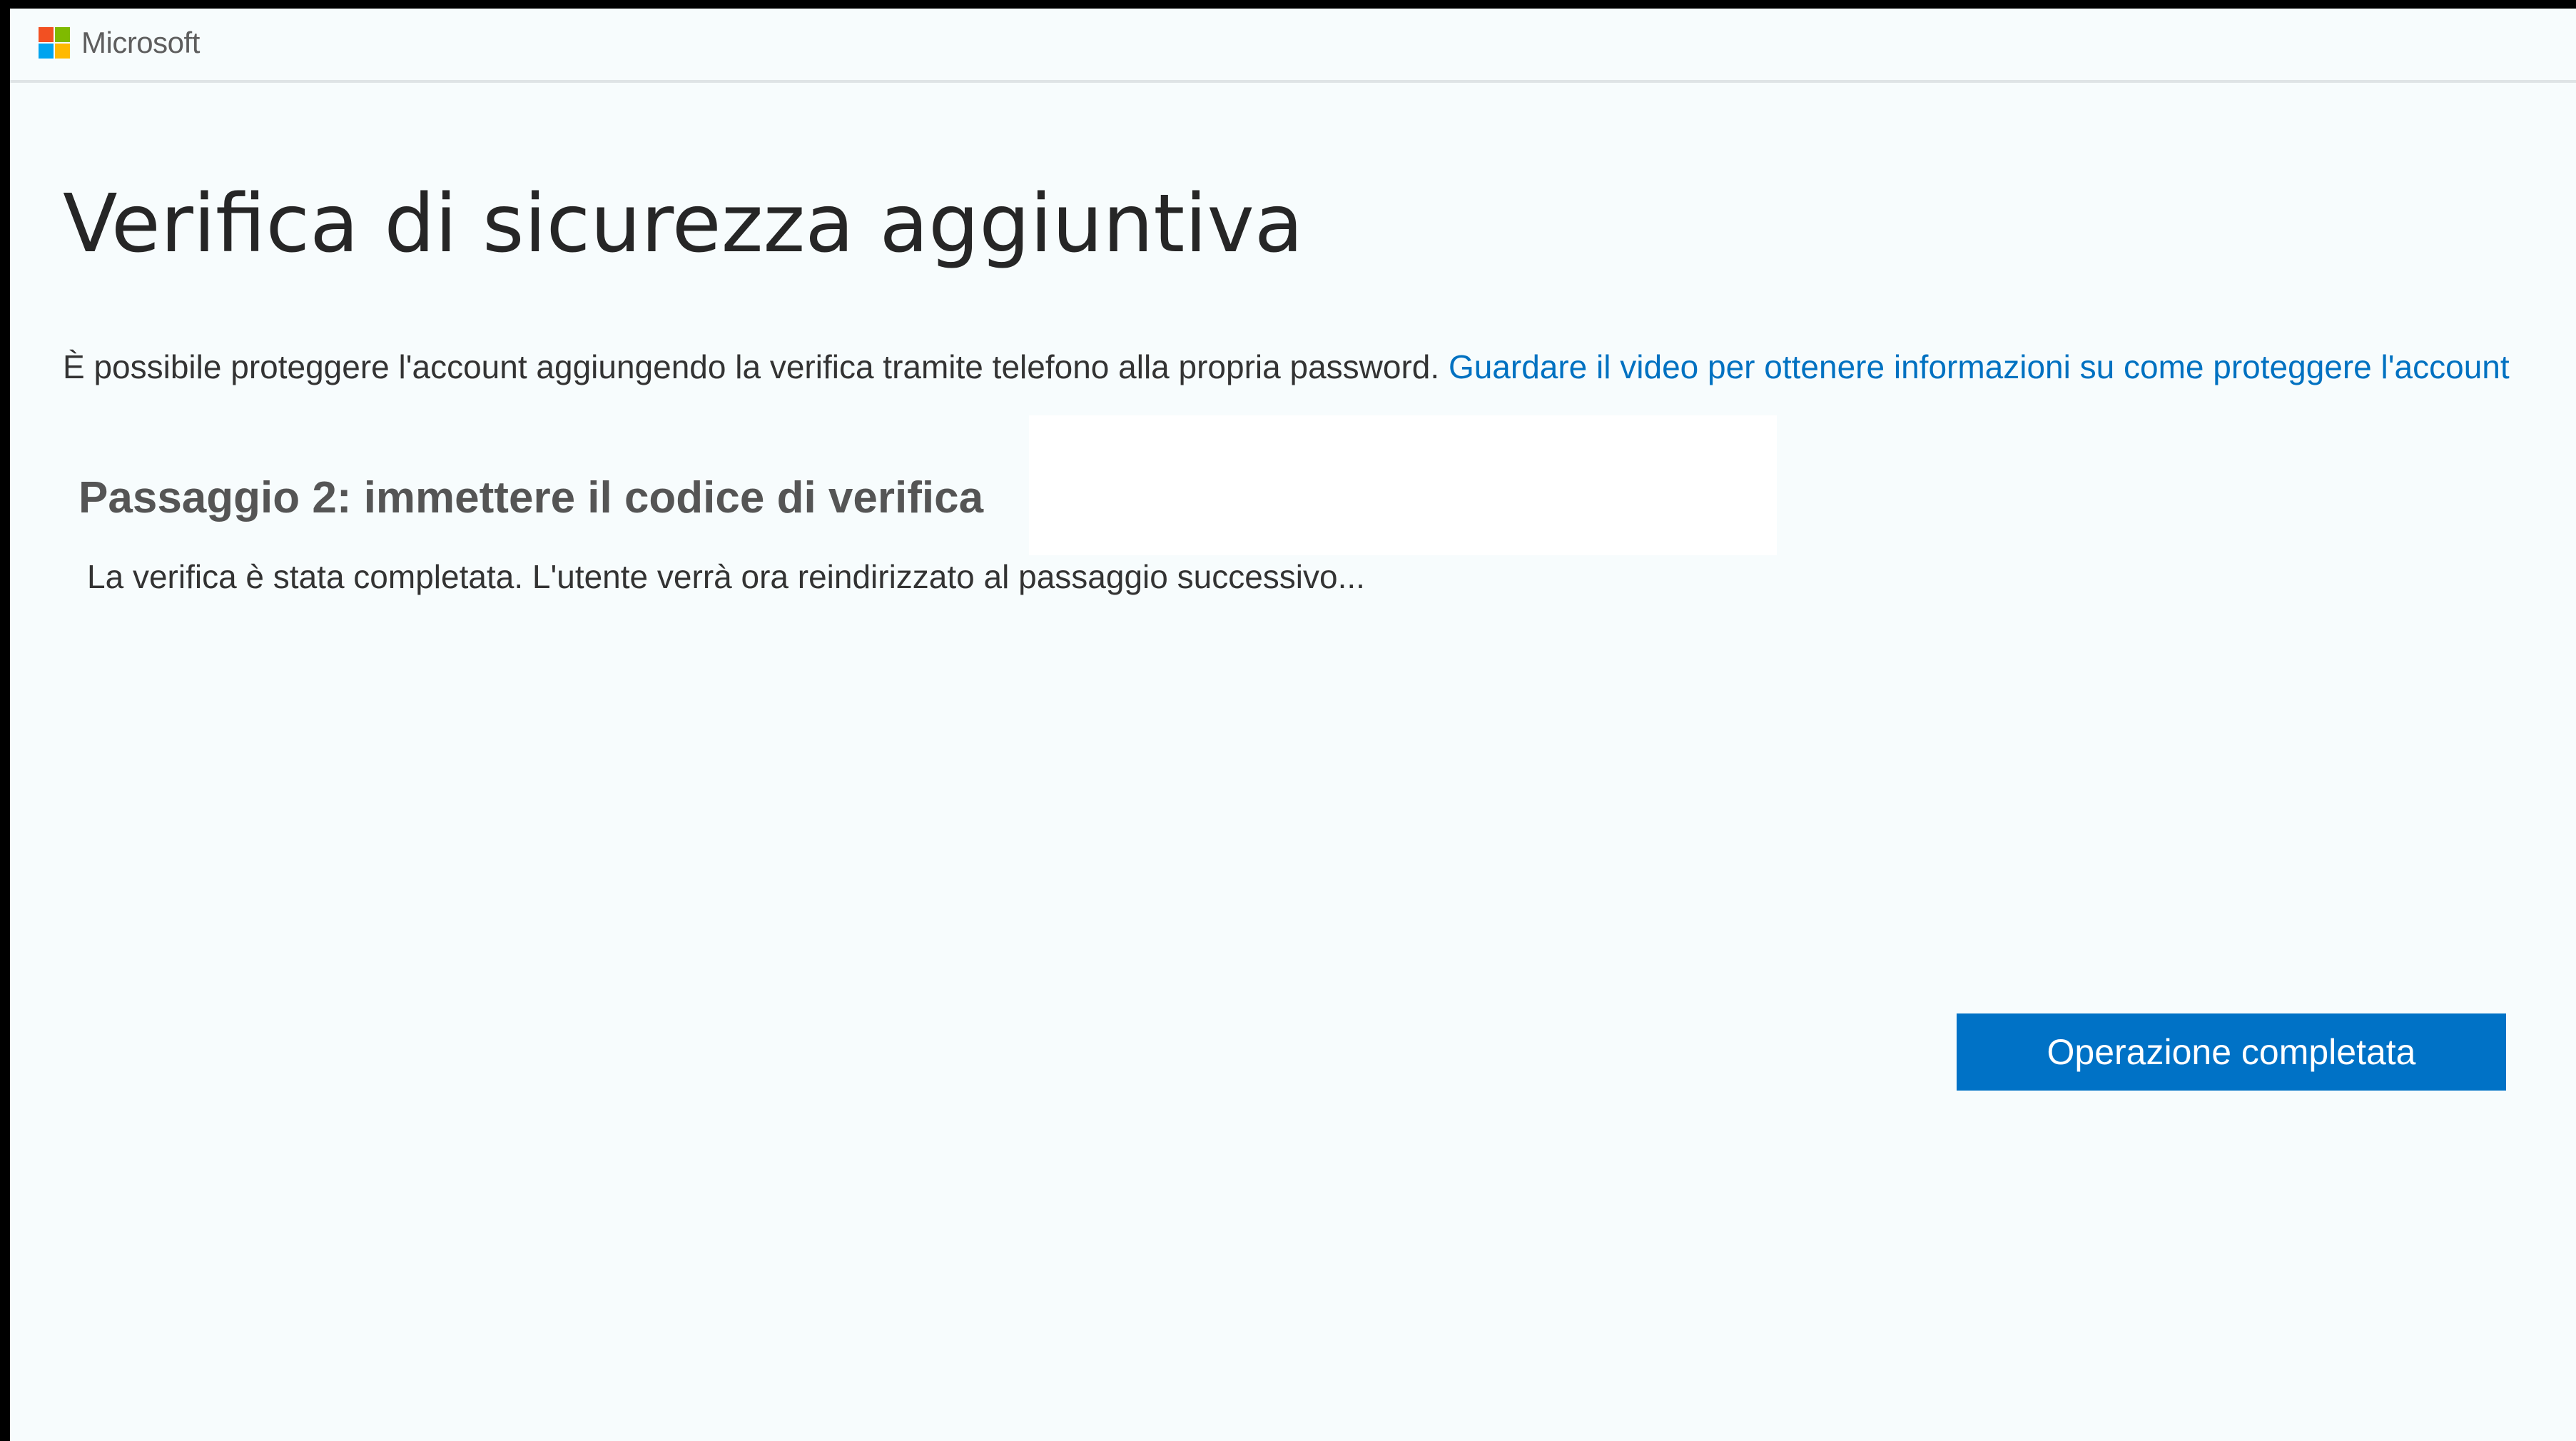  Describe the element at coordinates (63, 51) in the screenshot. I see `logo-yellow-square` at that location.